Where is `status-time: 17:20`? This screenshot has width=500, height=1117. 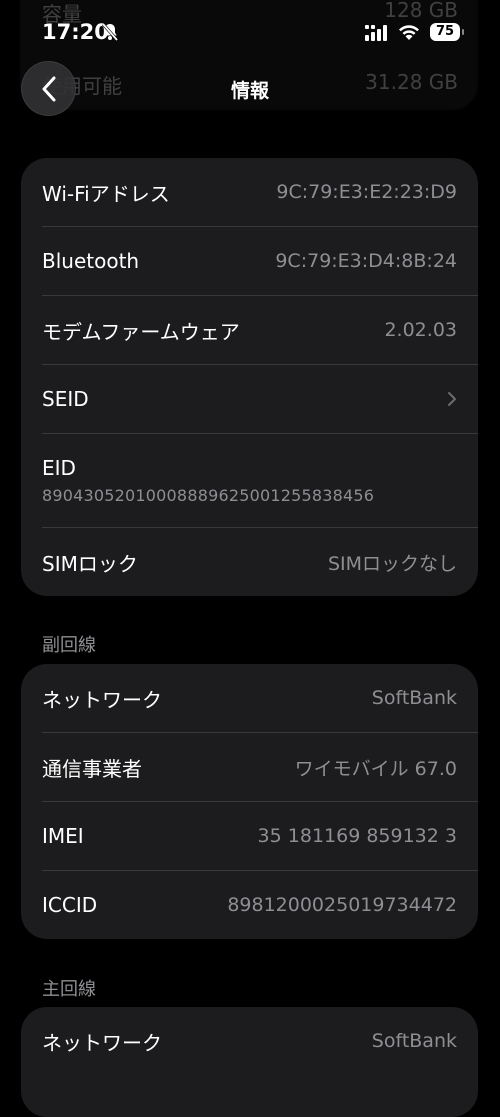 status-time: 17:20 is located at coordinates (75, 32).